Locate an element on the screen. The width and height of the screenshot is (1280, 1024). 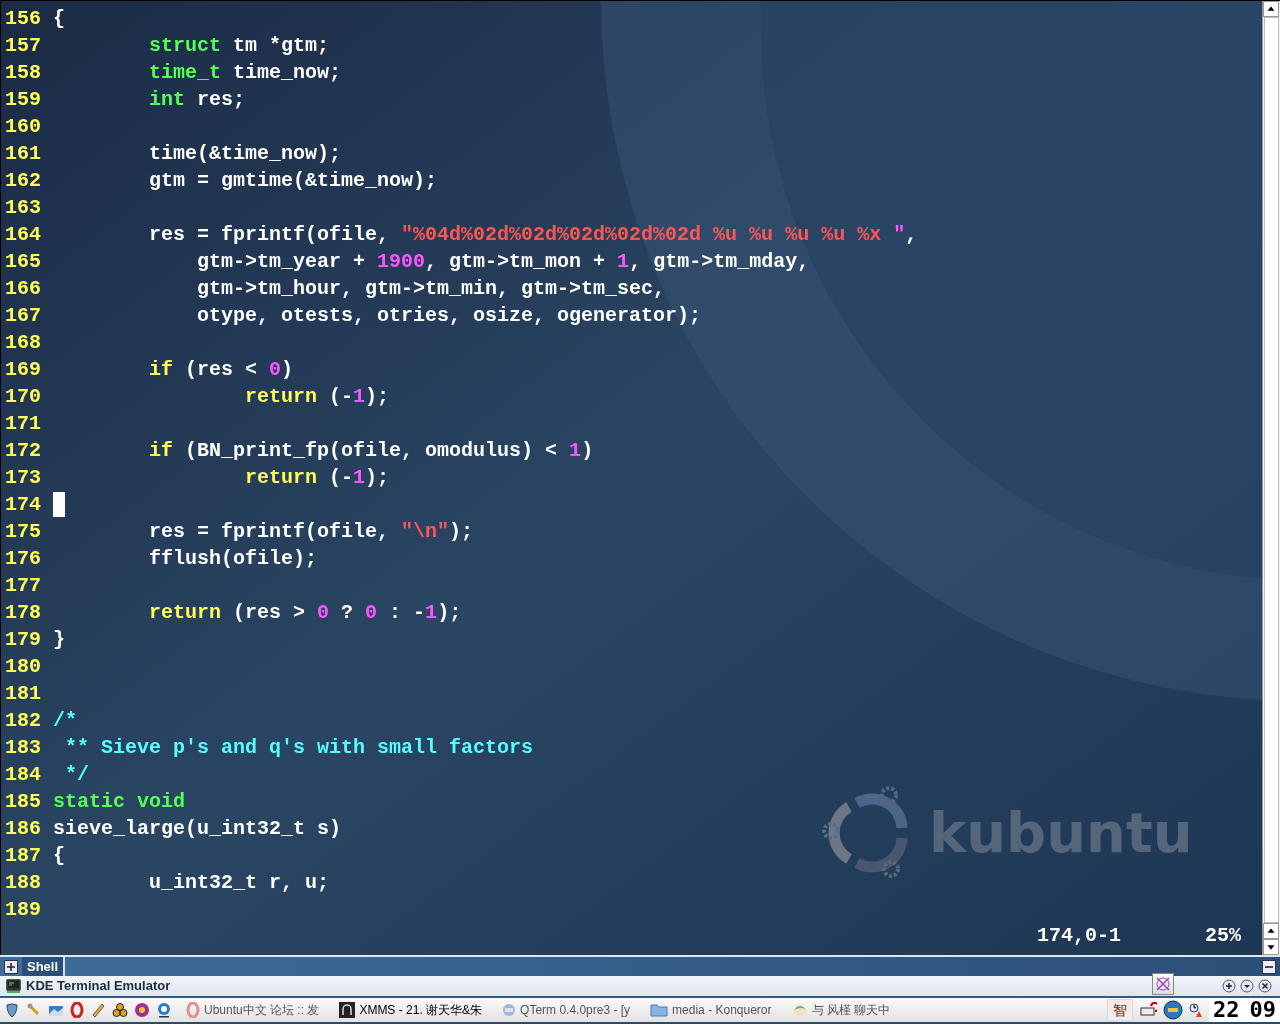
code-line: fflush(ofile); is located at coordinates (233, 559).